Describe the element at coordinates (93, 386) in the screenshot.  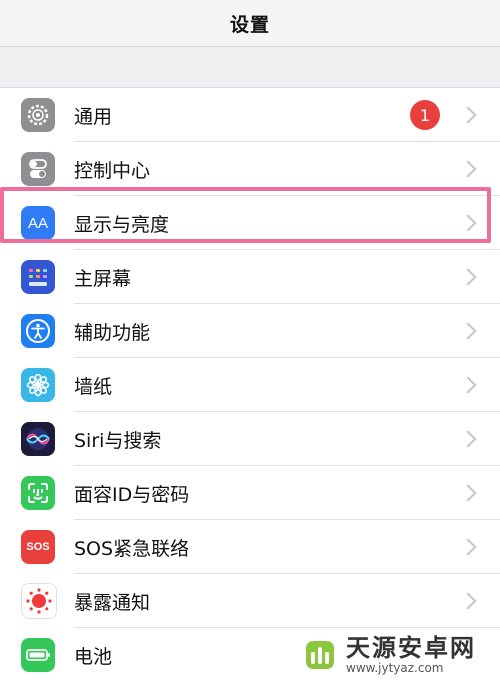
I see `settings-row-label: 墙纸` at that location.